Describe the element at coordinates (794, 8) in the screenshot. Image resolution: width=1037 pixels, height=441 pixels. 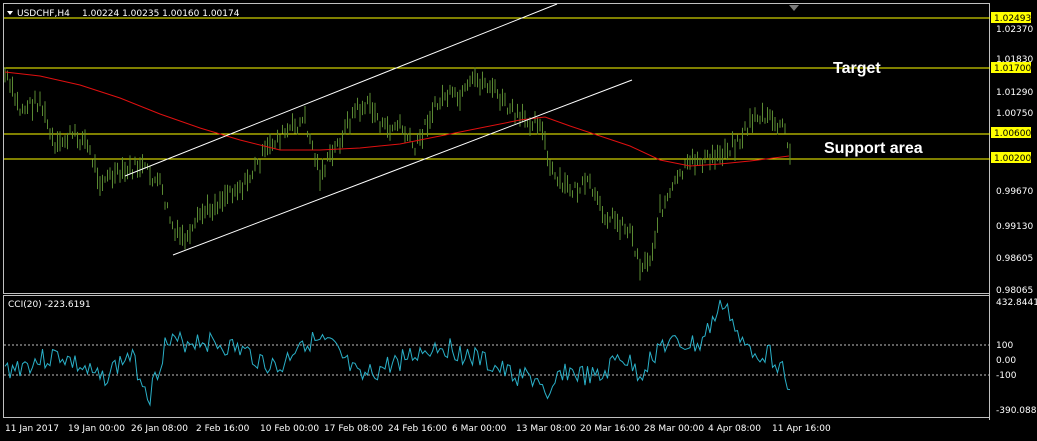
I see `chart-shift-marker` at that location.